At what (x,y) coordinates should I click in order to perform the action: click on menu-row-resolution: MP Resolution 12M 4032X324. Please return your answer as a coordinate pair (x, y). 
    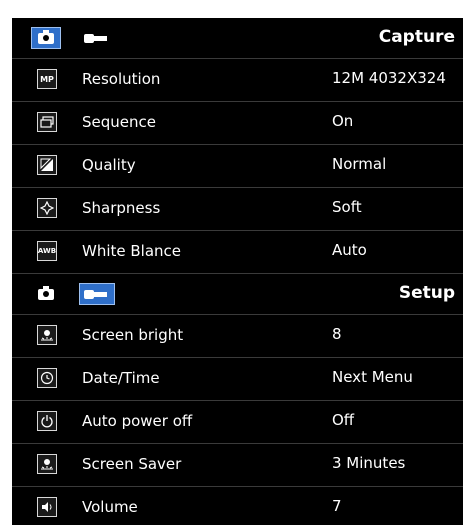
    Looking at the image, I should click on (237, 80).